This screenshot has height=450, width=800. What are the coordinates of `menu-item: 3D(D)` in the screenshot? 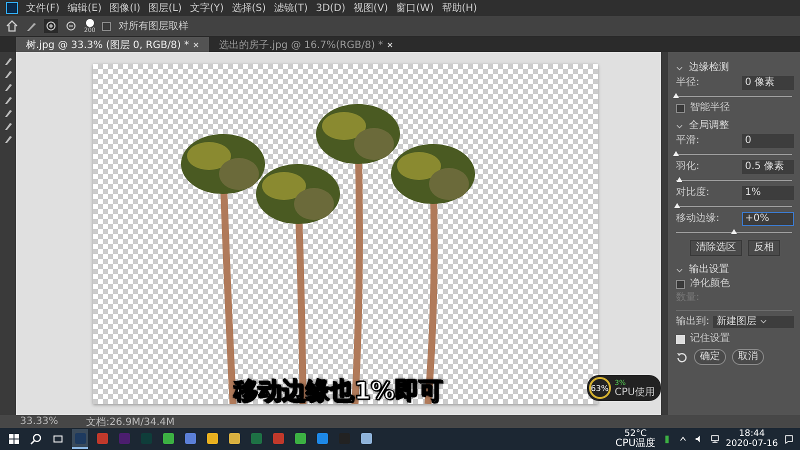 It's located at (331, 8).